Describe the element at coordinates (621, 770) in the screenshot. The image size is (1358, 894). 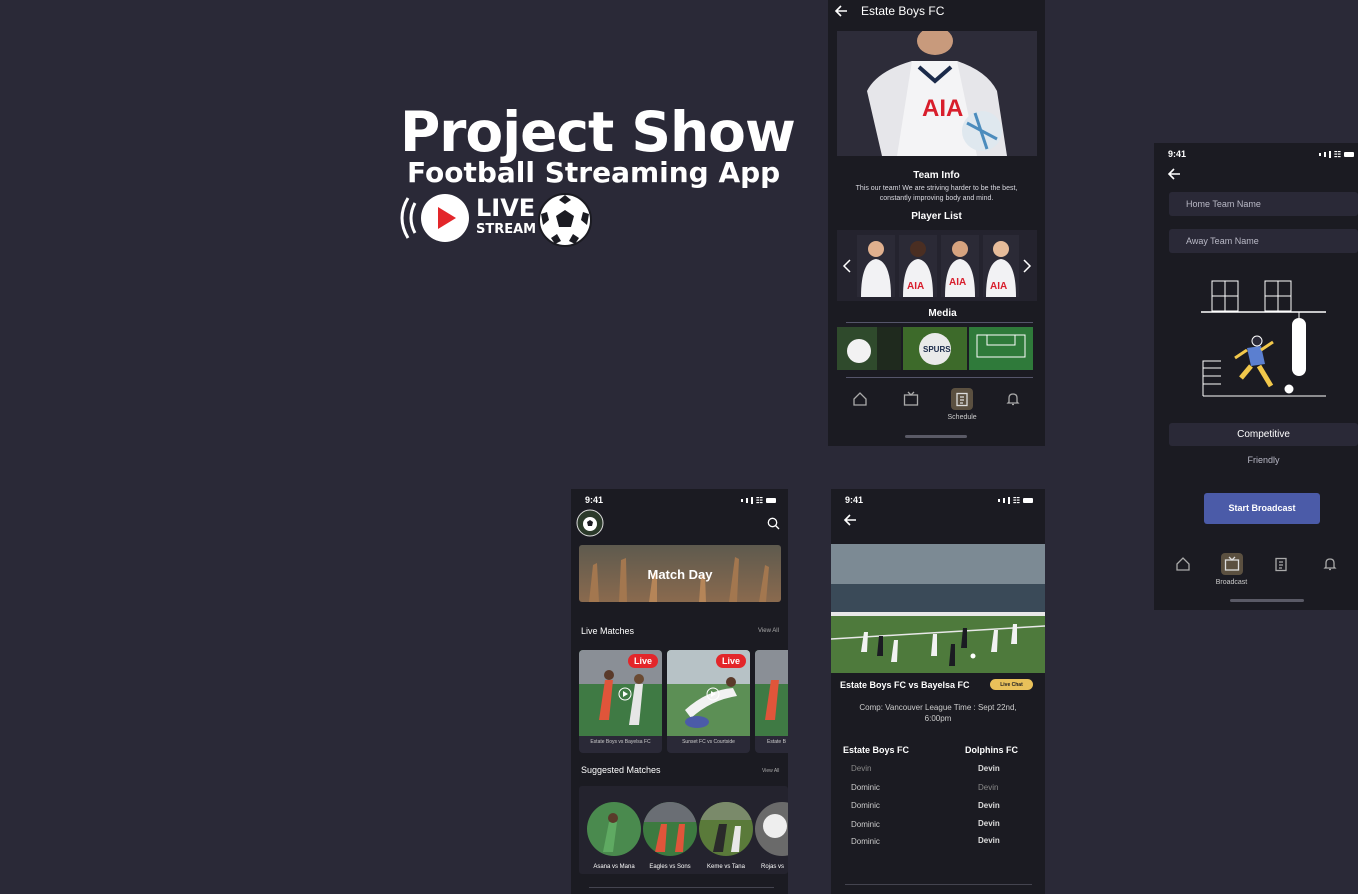
I see `suggested-matches-heading: Suggested Matches` at that location.